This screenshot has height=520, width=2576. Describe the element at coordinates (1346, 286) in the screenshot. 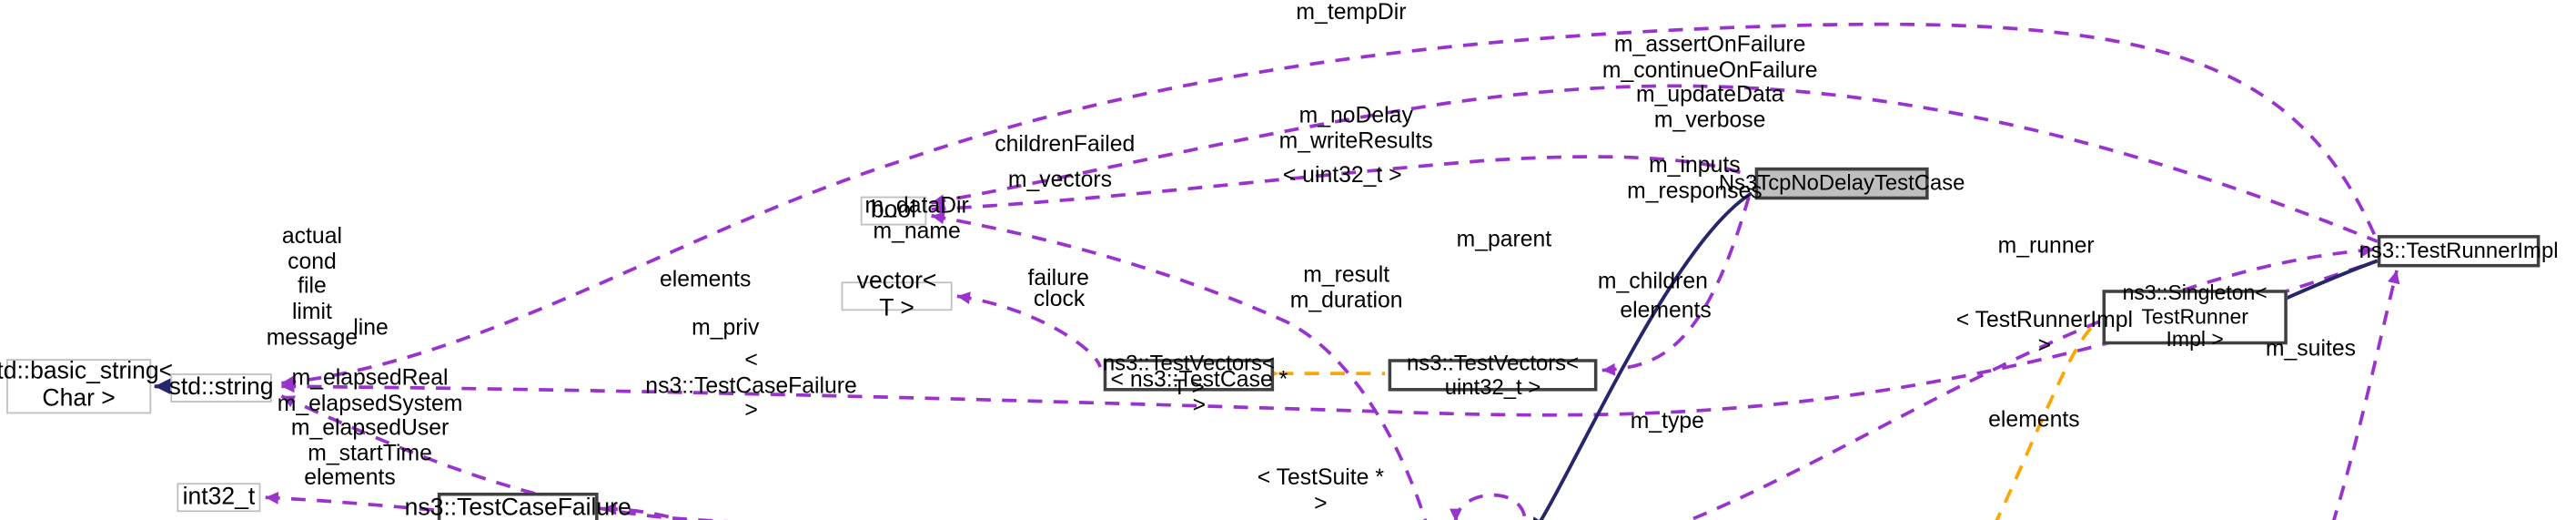

I see `edge-label-result-group: m_result m_duration` at that location.